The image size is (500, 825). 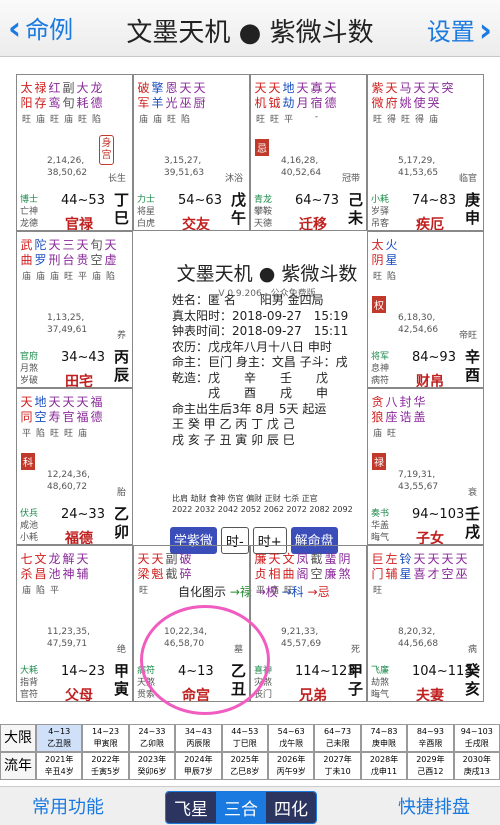 I want to click on birth-info-line: 王 癸 甲 乙 丙 丁 戊 己, so click(x=233, y=424).